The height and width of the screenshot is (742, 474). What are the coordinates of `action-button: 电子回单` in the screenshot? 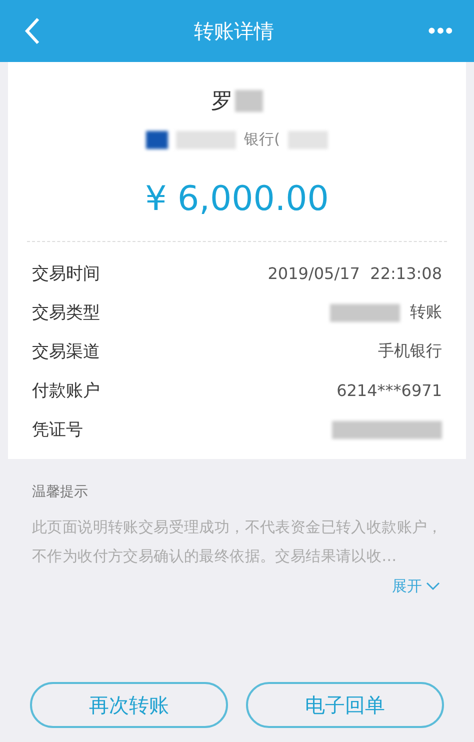 It's located at (345, 705).